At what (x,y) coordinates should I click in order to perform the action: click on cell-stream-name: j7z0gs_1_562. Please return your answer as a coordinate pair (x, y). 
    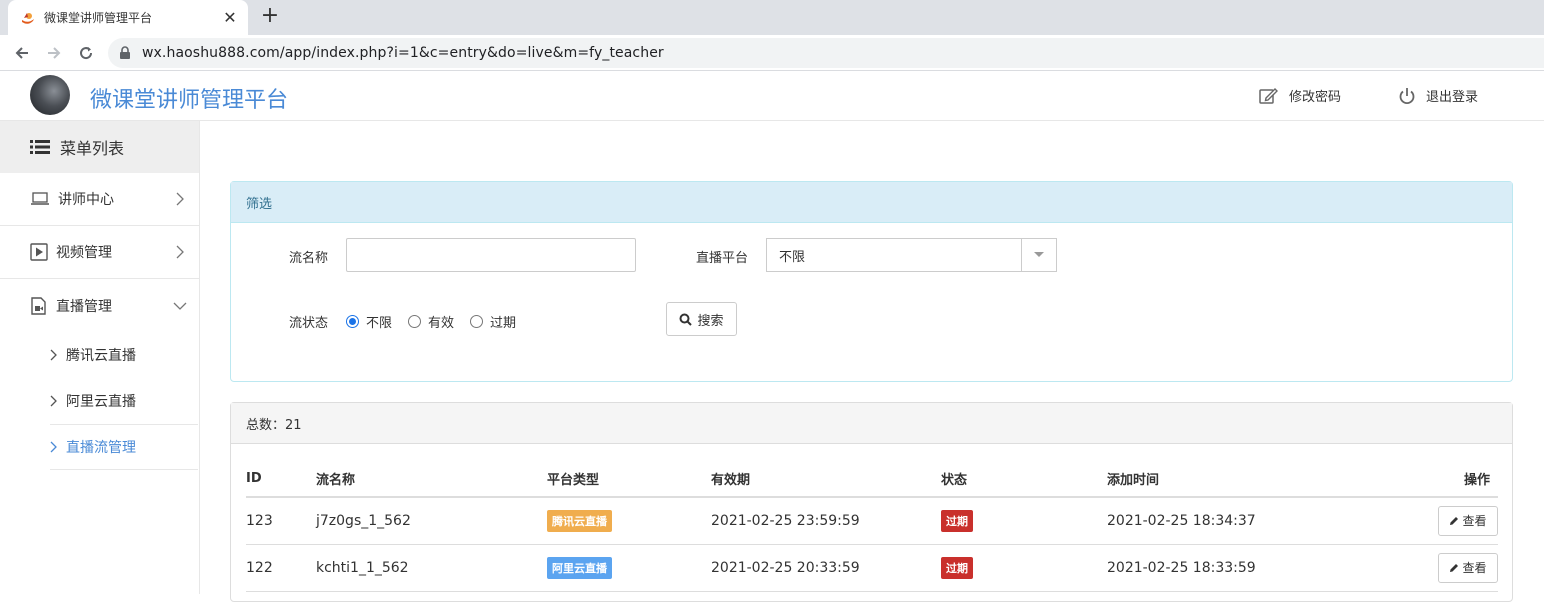
    Looking at the image, I should click on (431, 521).